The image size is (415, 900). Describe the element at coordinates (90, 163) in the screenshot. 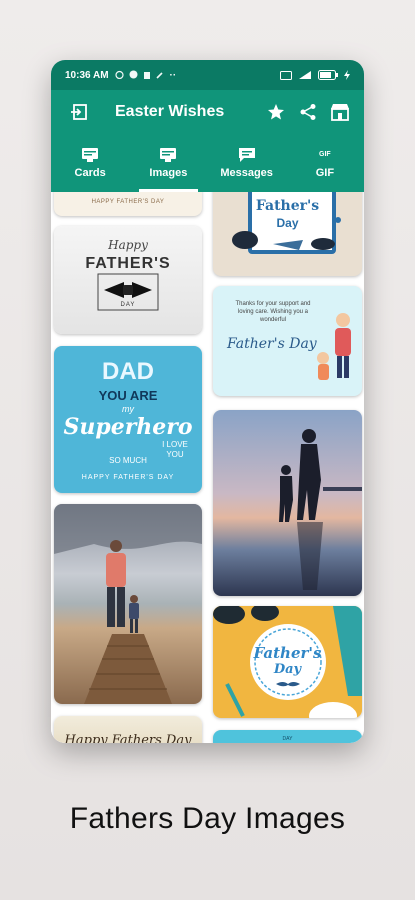

I see `tab-cards: Cards` at that location.